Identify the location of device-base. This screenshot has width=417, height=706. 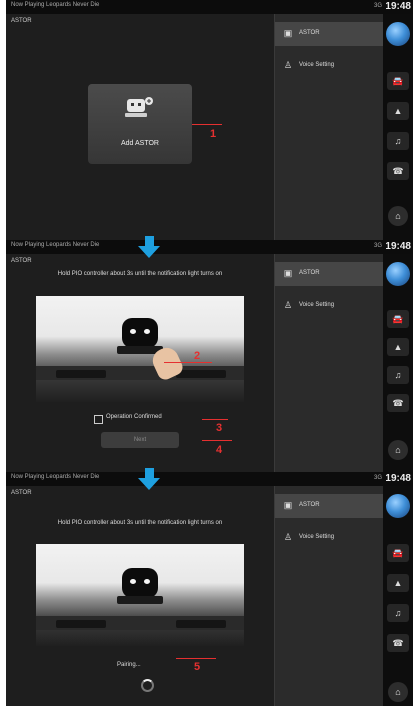
(140, 600).